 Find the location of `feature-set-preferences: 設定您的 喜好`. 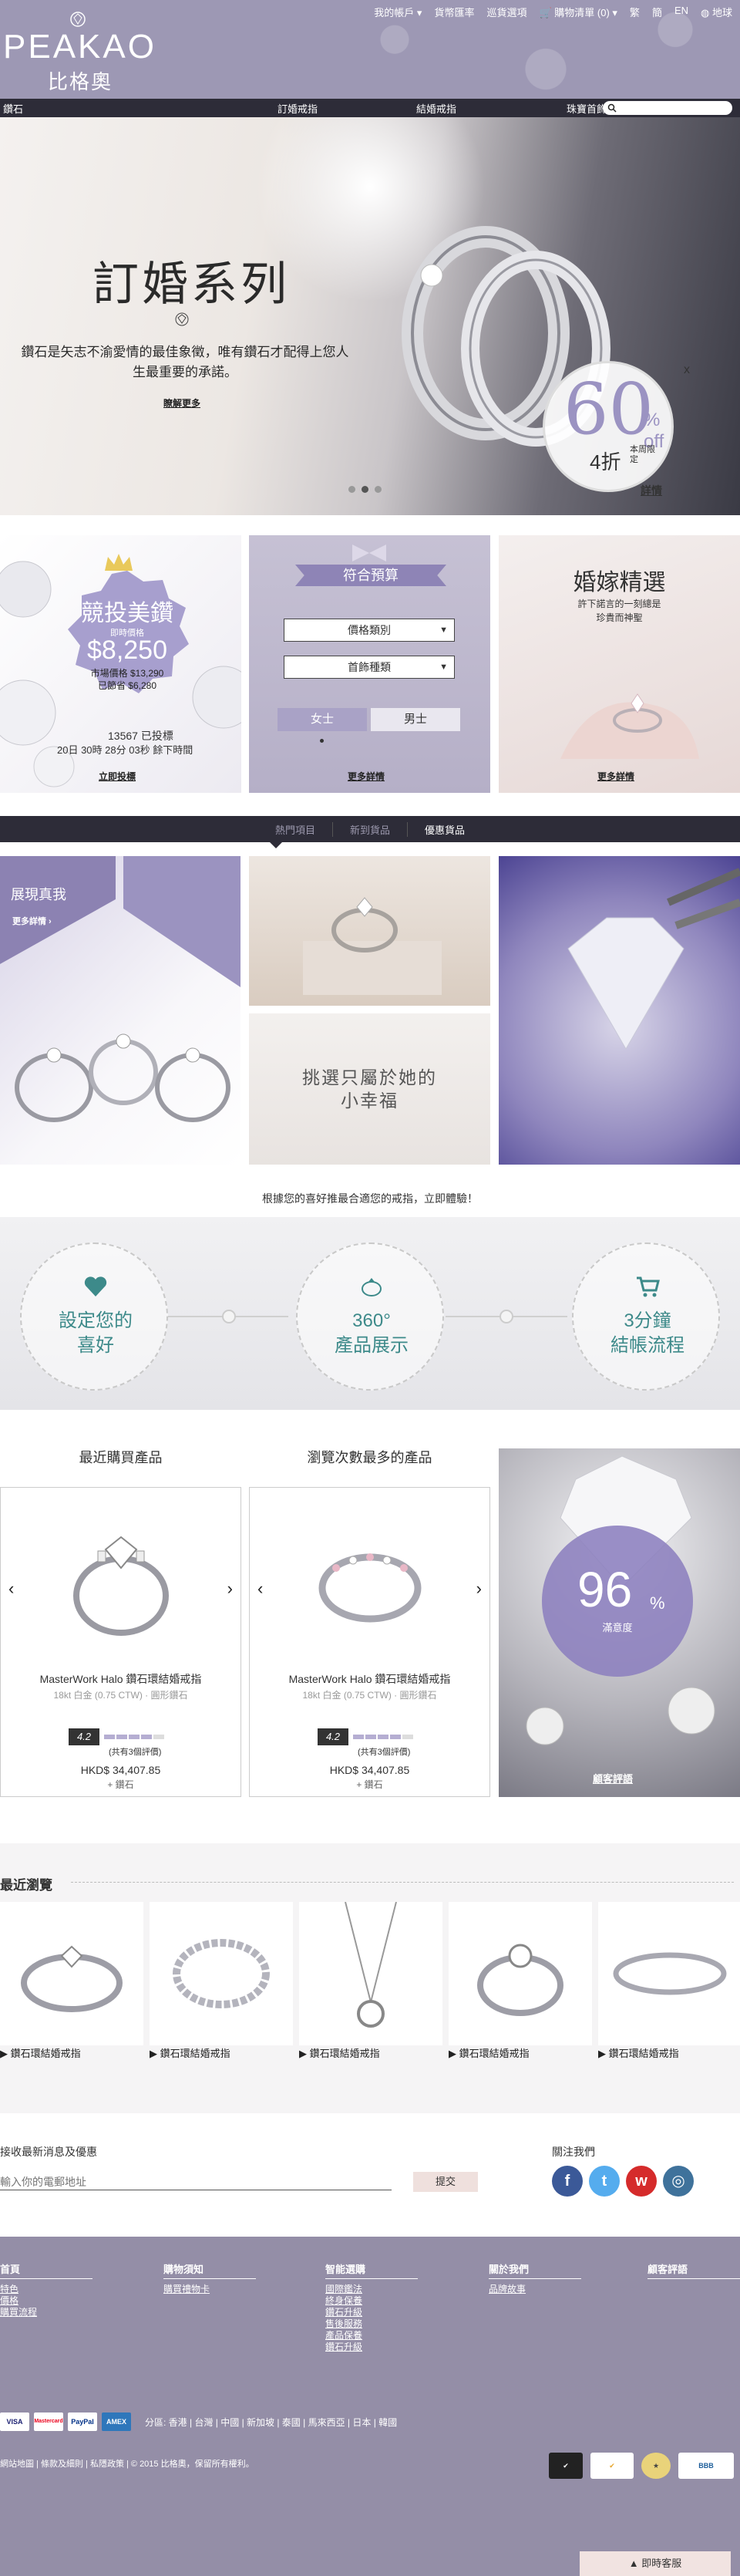

feature-set-preferences: 設定您的 喜好 is located at coordinates (94, 1316).